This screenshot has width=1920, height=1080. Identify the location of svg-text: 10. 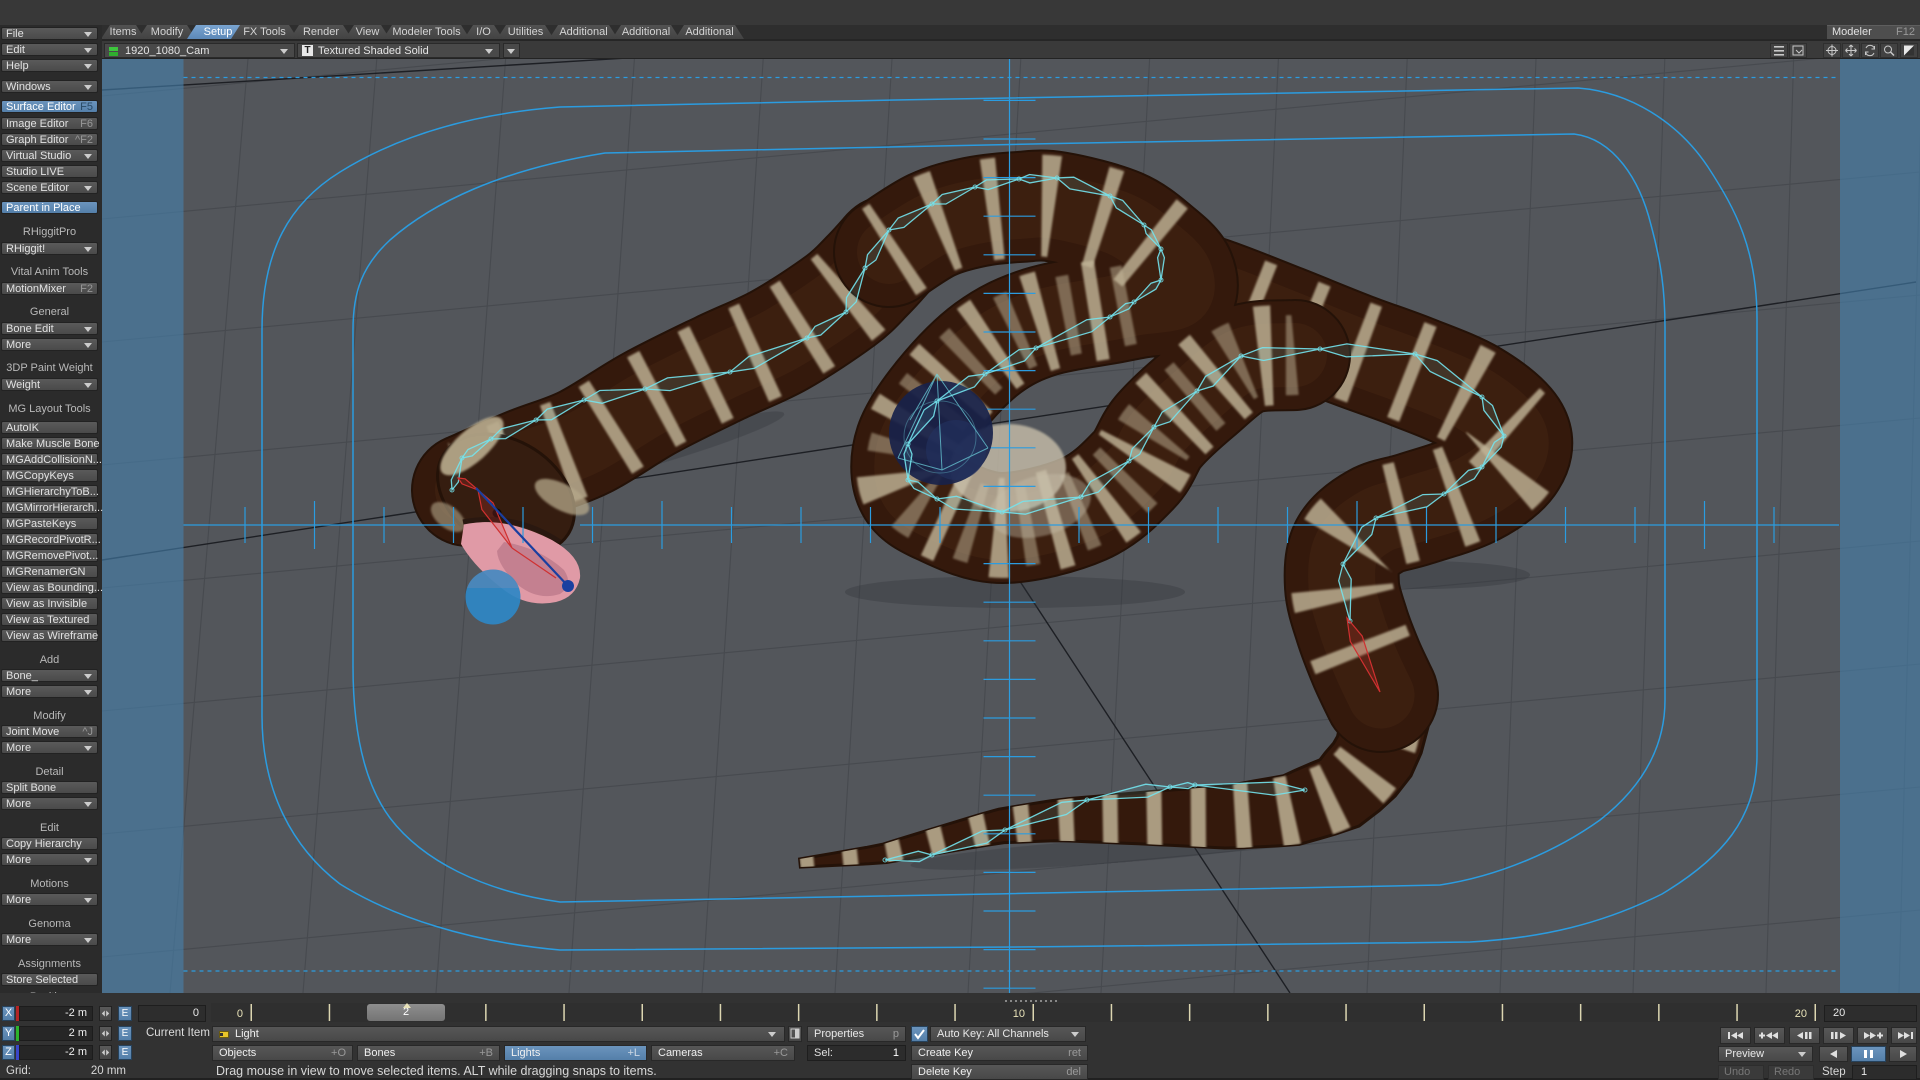
(1019, 1014).